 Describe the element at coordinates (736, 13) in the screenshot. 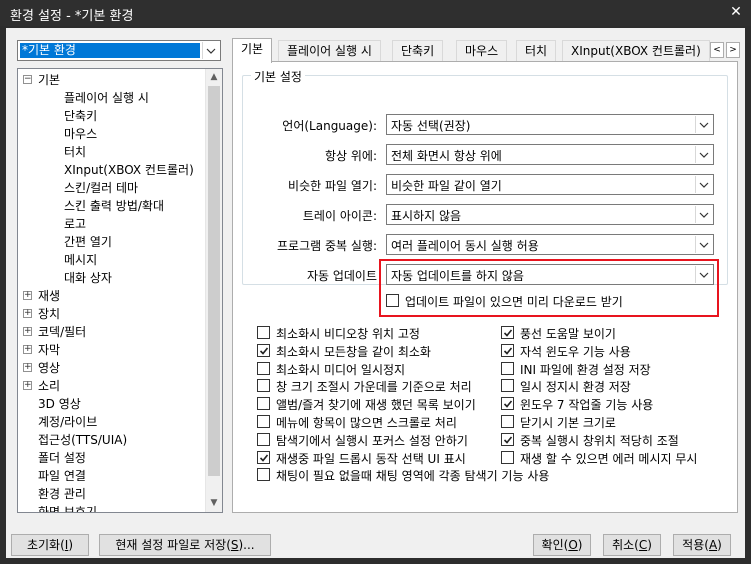

I see `close-icon: ✕` at that location.